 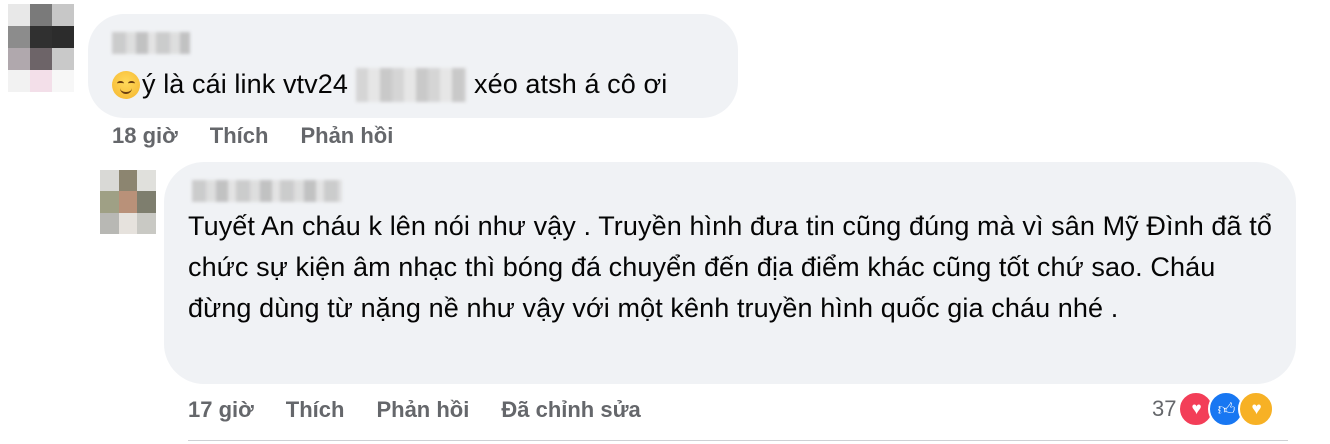 I want to click on comment-text-part1: ý là cái link vtv24, so click(x=245, y=84).